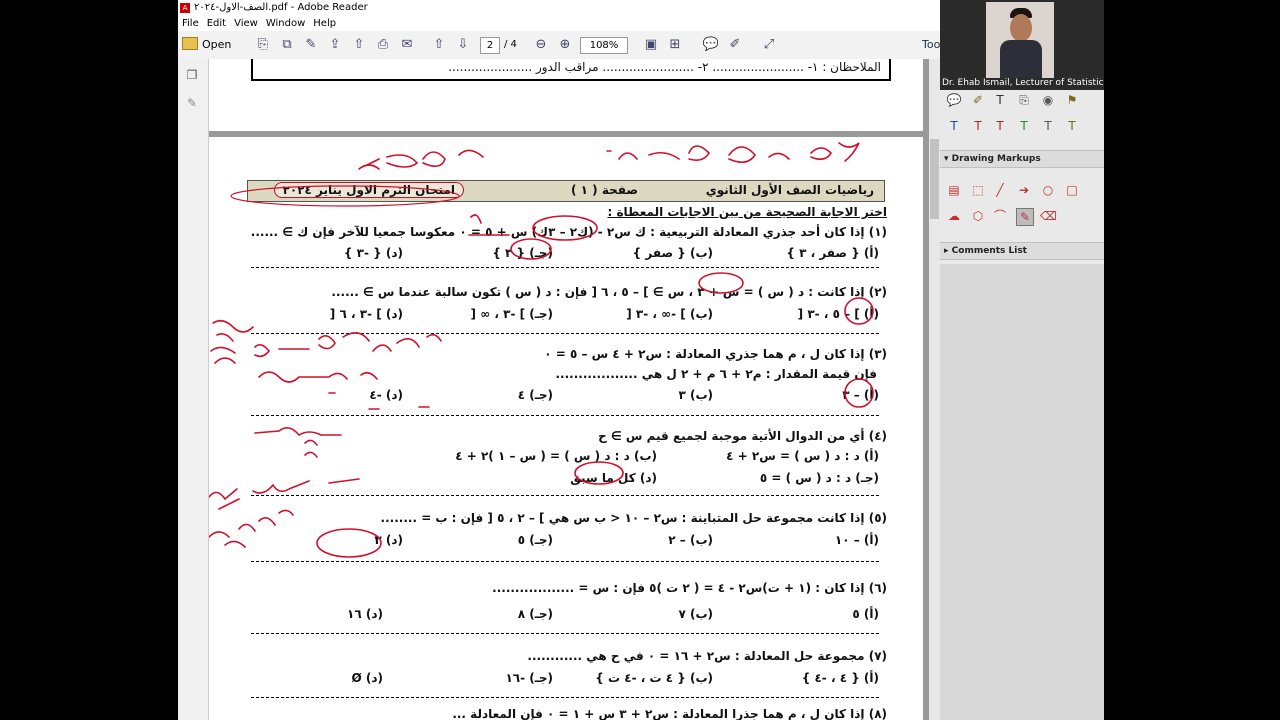  What do you see at coordinates (604, 45) in the screenshot?
I see `zoom-select: 108%` at bounding box center [604, 45].